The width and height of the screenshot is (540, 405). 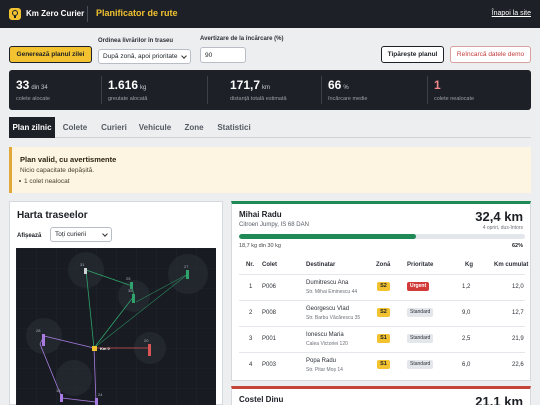 I want to click on print-plan-button: Tipărește planul, so click(x=412, y=54).